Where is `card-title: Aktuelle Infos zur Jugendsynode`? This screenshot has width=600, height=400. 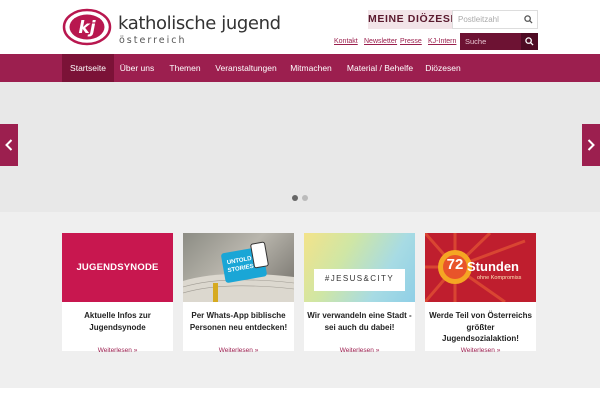
card-title: Aktuelle Infos zur Jugendsynode is located at coordinates (117, 321).